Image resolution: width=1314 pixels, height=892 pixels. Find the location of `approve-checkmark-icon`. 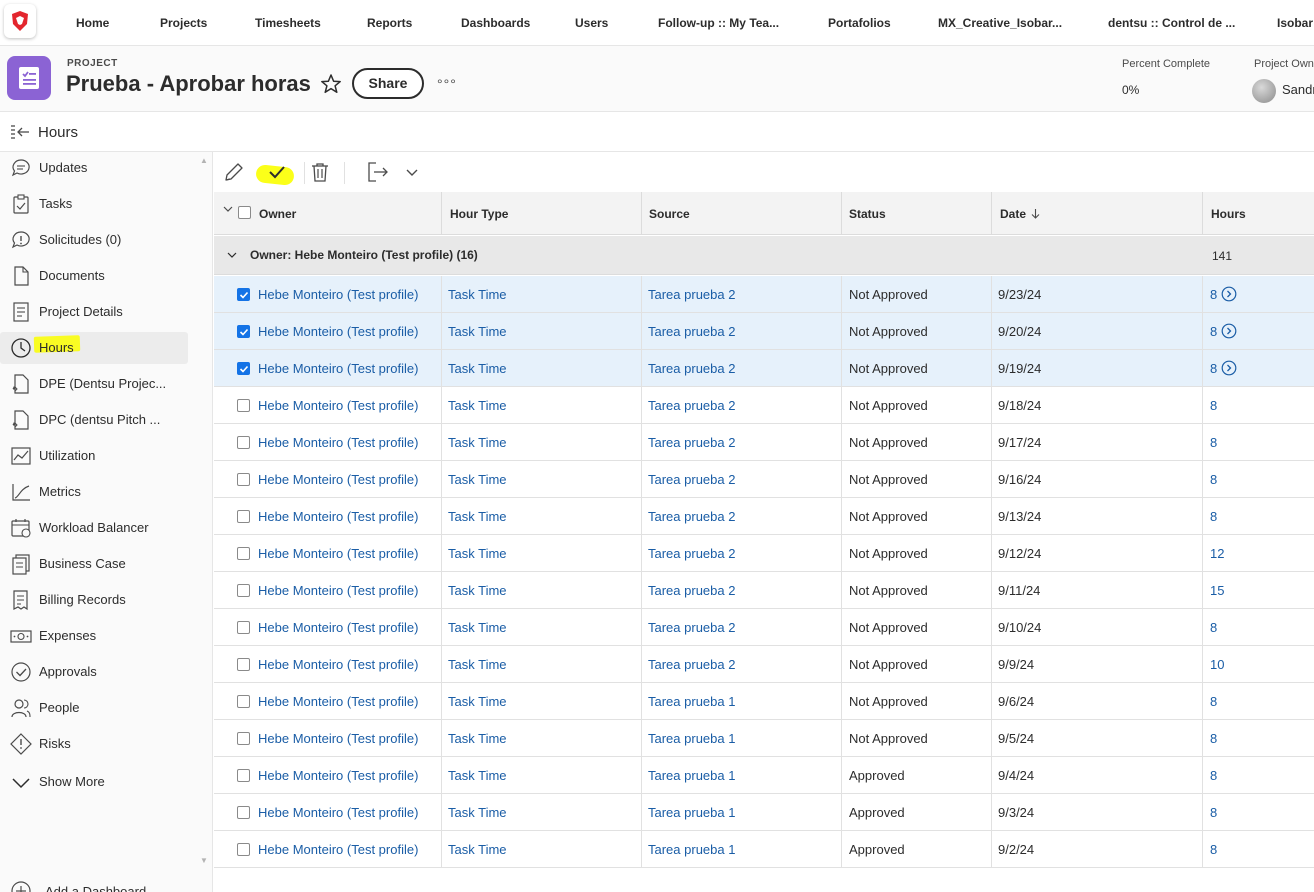

approve-checkmark-icon is located at coordinates (277, 172).